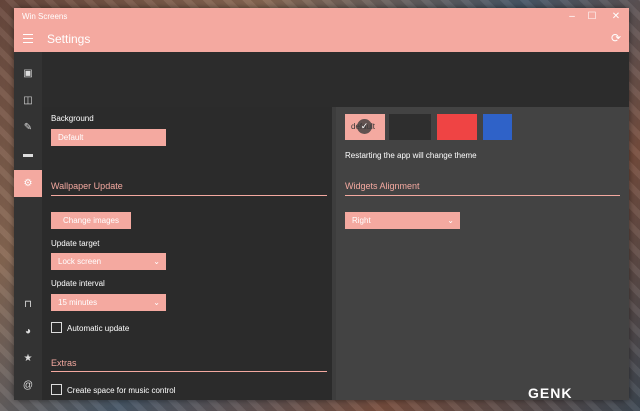 Image resolution: width=640 pixels, height=411 pixels. I want to click on sidebar-item-person: ◕, so click(28, 331).